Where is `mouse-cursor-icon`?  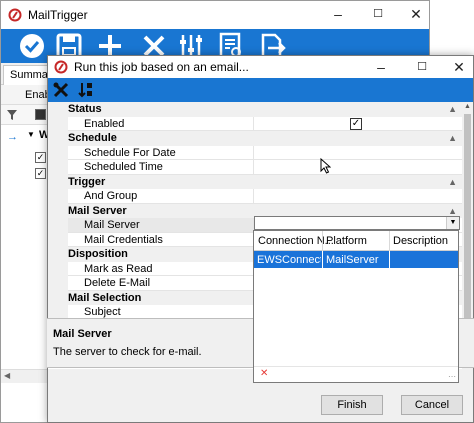 mouse-cursor-icon is located at coordinates (325, 166).